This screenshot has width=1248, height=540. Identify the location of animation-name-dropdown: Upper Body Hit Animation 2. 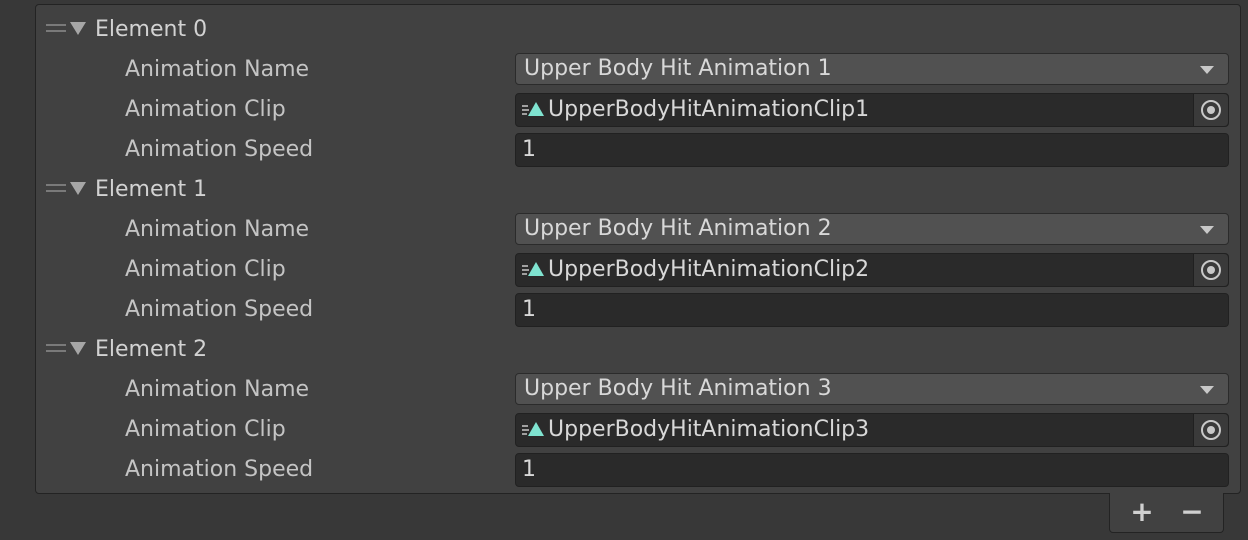
(872, 229).